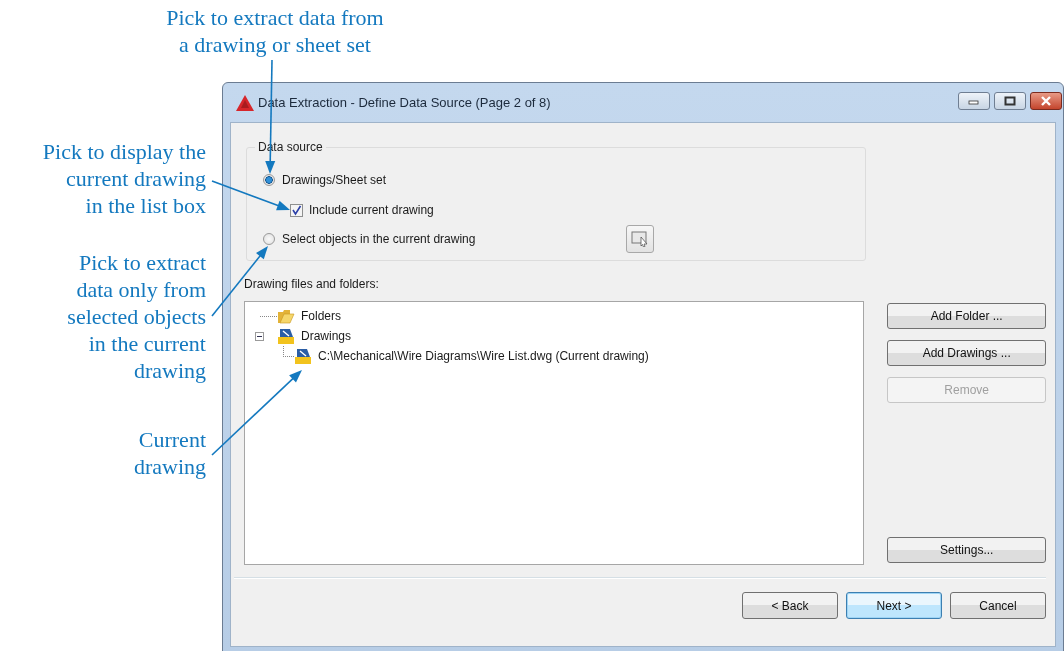 Image resolution: width=1064 pixels, height=651 pixels. Describe the element at coordinates (894, 605) in the screenshot. I see `wizard-button: Next >` at that location.